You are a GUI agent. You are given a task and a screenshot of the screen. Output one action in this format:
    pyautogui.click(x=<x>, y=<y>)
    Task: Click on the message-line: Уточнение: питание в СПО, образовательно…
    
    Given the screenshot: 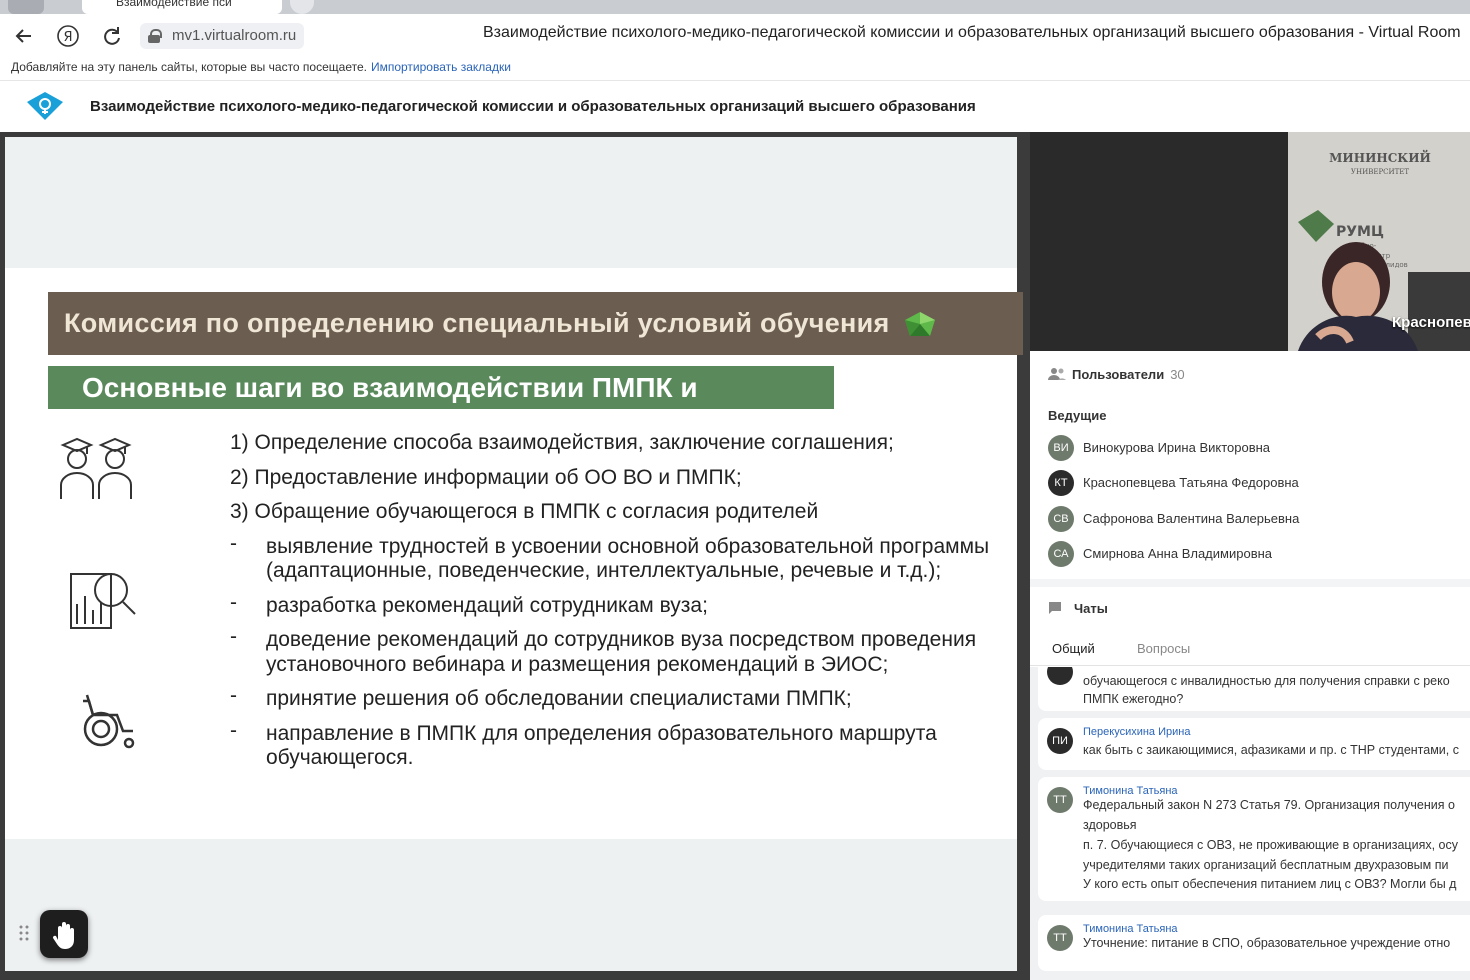 What is the action you would take?
    pyautogui.click(x=1267, y=943)
    